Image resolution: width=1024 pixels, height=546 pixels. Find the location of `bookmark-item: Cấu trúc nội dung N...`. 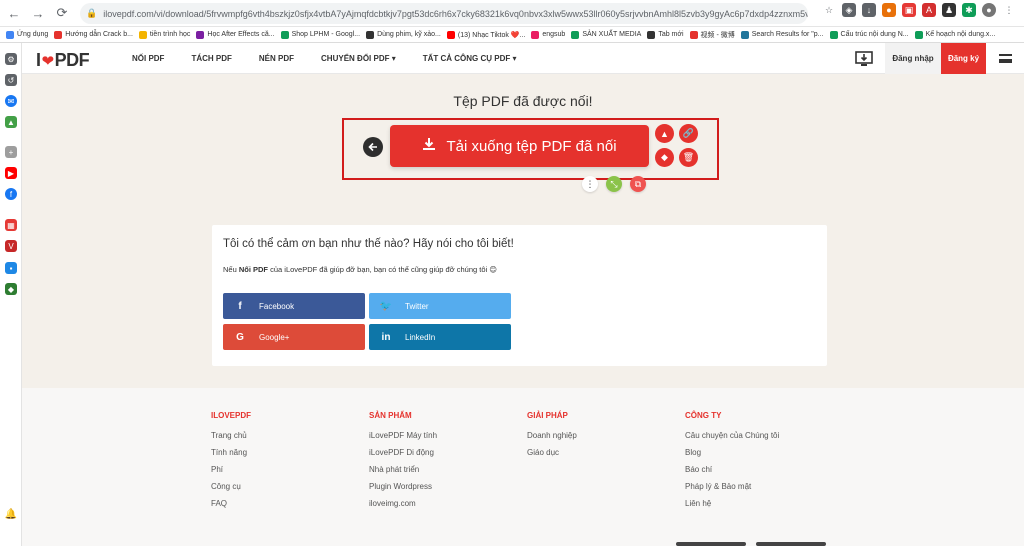

bookmark-item: Cấu trúc nội dung N... is located at coordinates (869, 34).